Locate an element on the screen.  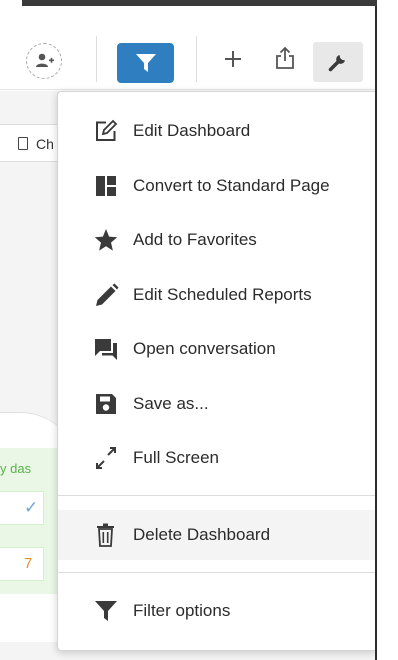
chat-icon is located at coordinates (106, 349).